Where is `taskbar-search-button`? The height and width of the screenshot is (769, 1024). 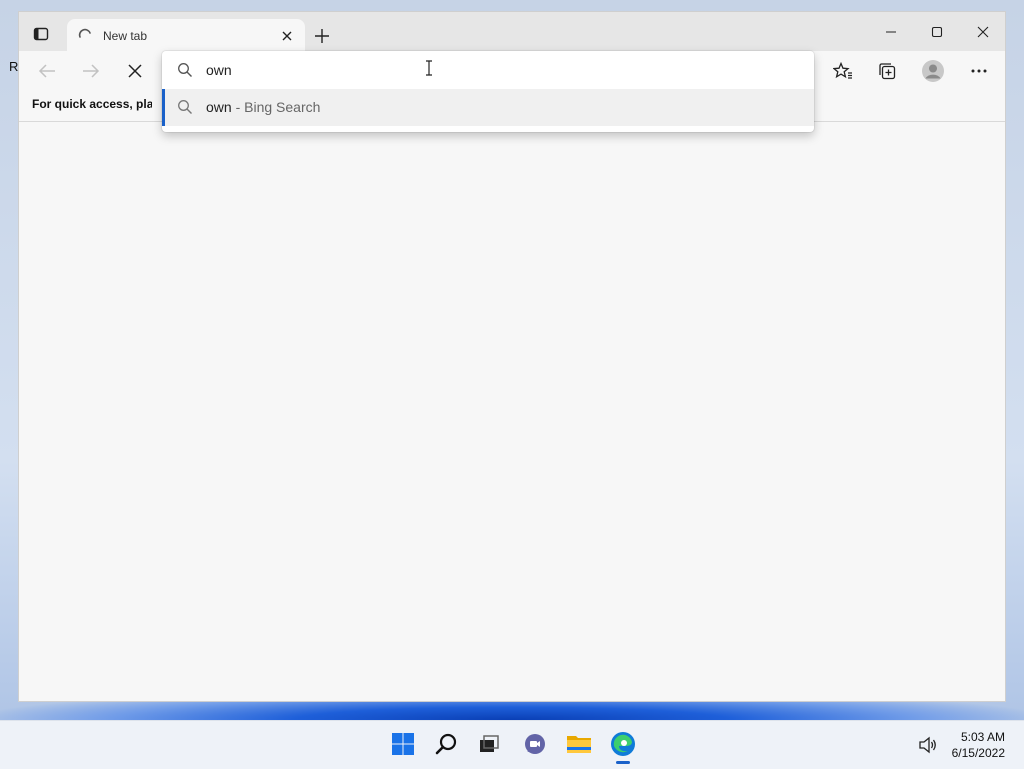 taskbar-search-button is located at coordinates (447, 744).